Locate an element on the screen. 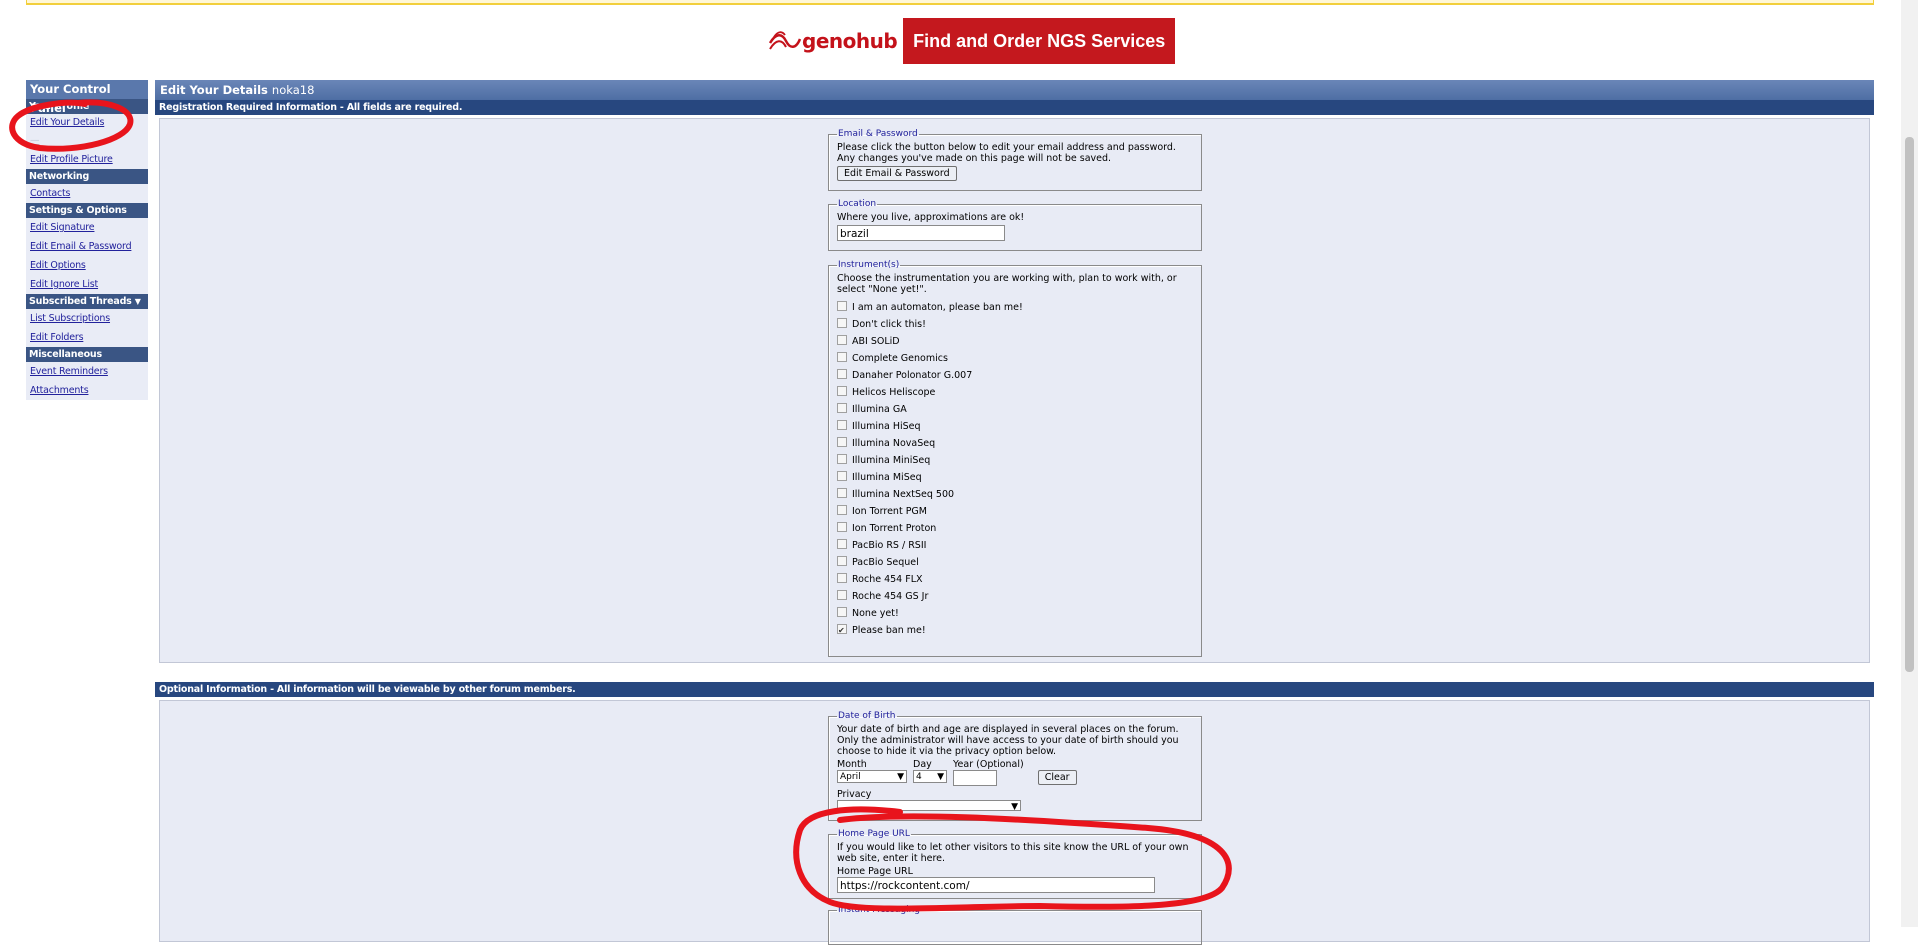 This screenshot has height=945, width=1918. instrument-option: PacBio Sequel is located at coordinates (1015, 562).